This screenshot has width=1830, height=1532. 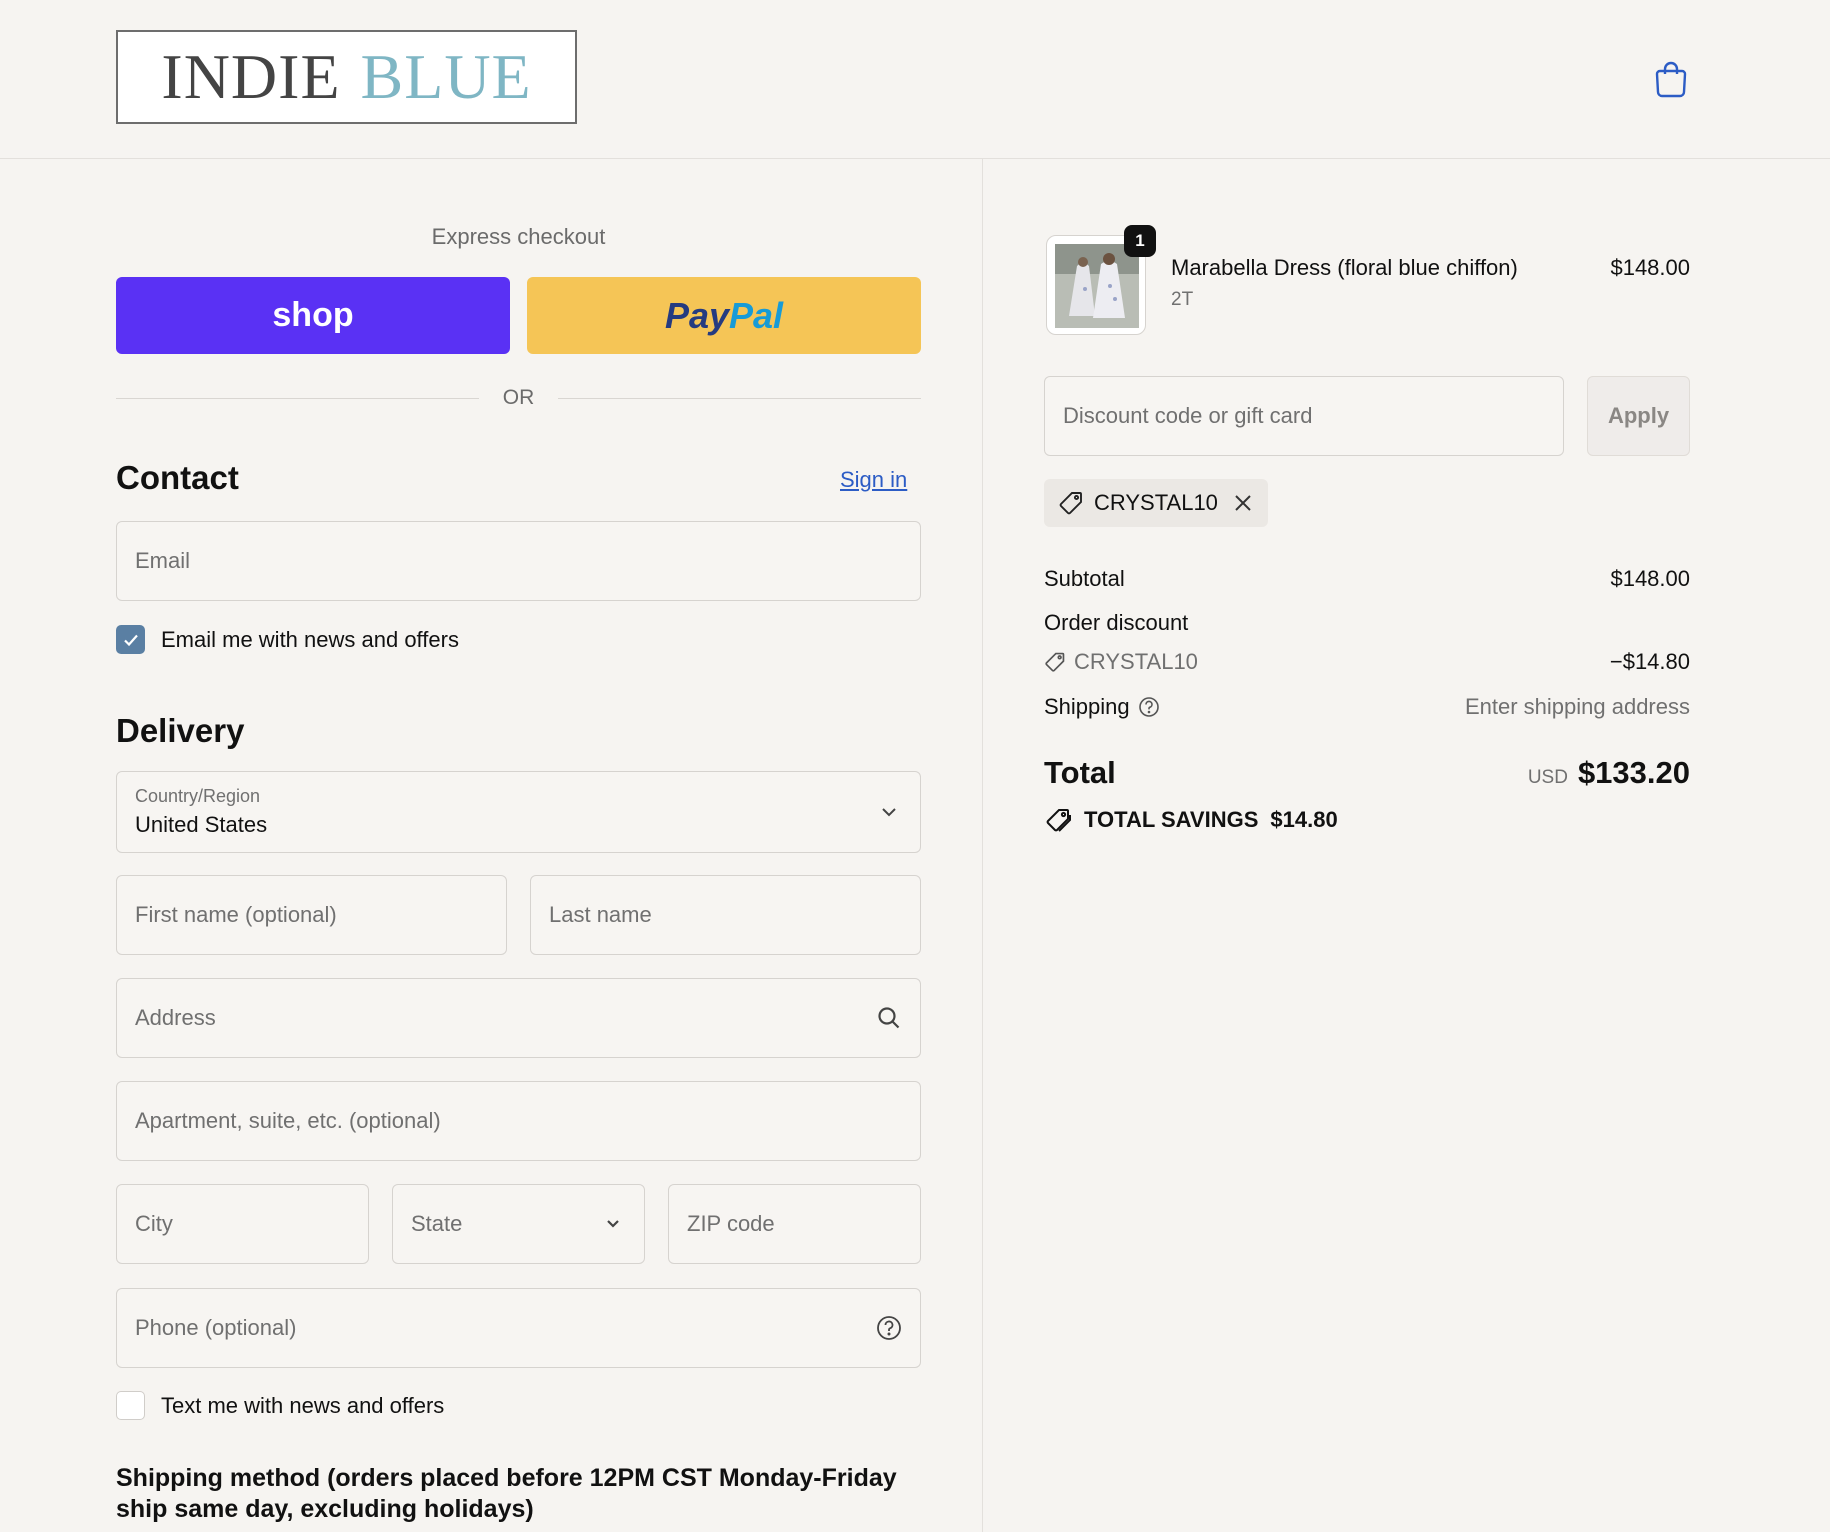 I want to click on zip-code-placeholder: ZIP code, so click(x=731, y=1223).